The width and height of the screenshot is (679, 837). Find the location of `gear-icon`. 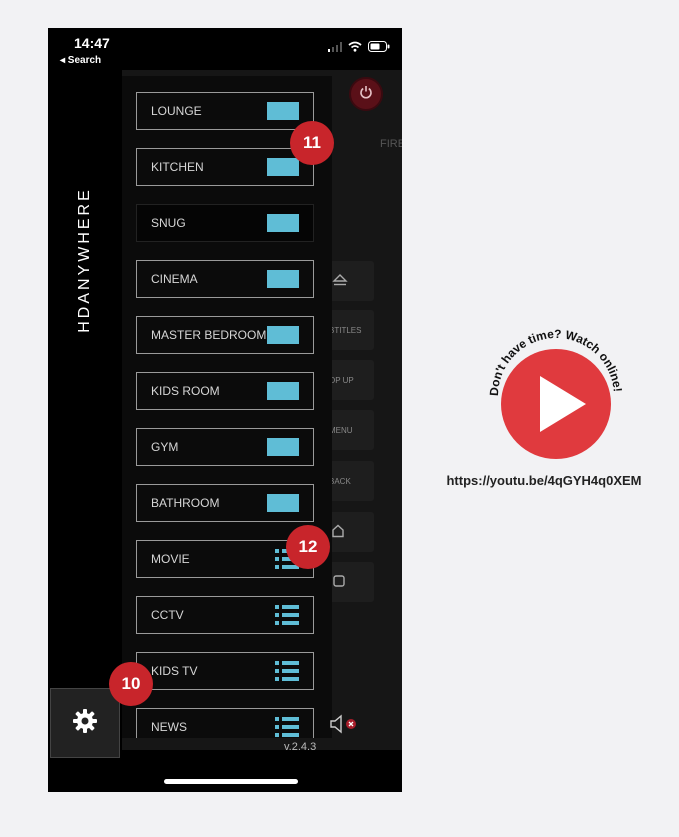

gear-icon is located at coordinates (85, 723).